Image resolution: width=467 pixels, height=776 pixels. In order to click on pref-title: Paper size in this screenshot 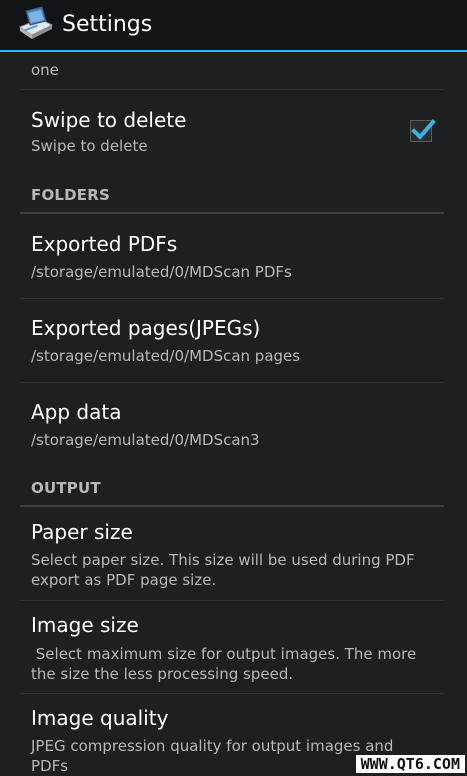, I will do `click(82, 532)`.